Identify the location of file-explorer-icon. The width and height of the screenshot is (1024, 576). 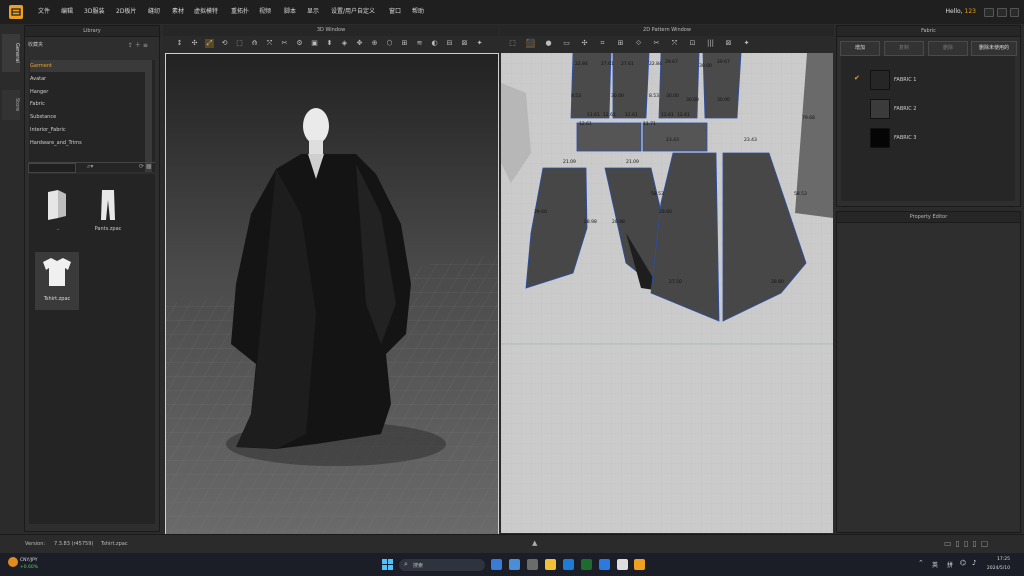
(550, 564).